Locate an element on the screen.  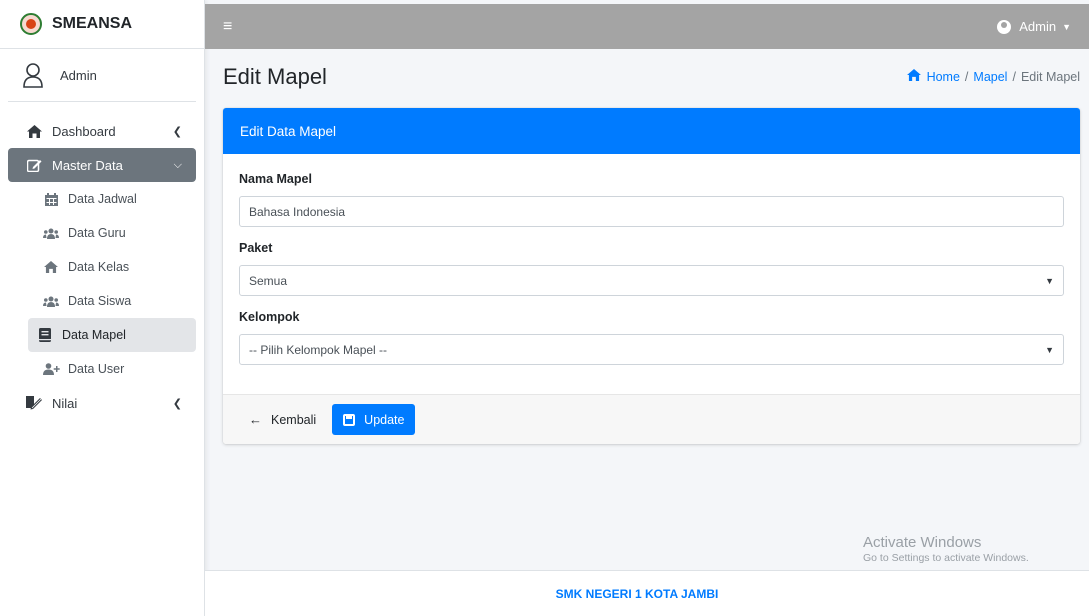
form-group-kelompok: Kelompok -- Pilih Kelompok Mapel -- ▼ is located at coordinates (651, 337).